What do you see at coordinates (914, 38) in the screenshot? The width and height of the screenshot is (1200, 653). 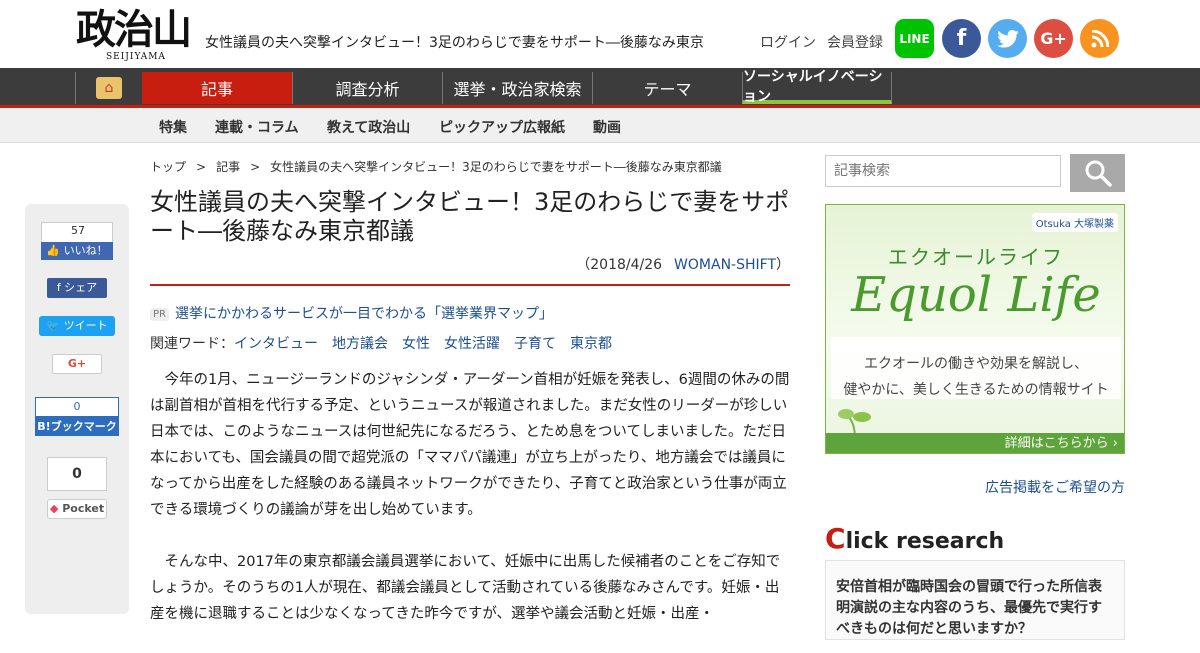 I see `line-icon: LINE` at bounding box center [914, 38].